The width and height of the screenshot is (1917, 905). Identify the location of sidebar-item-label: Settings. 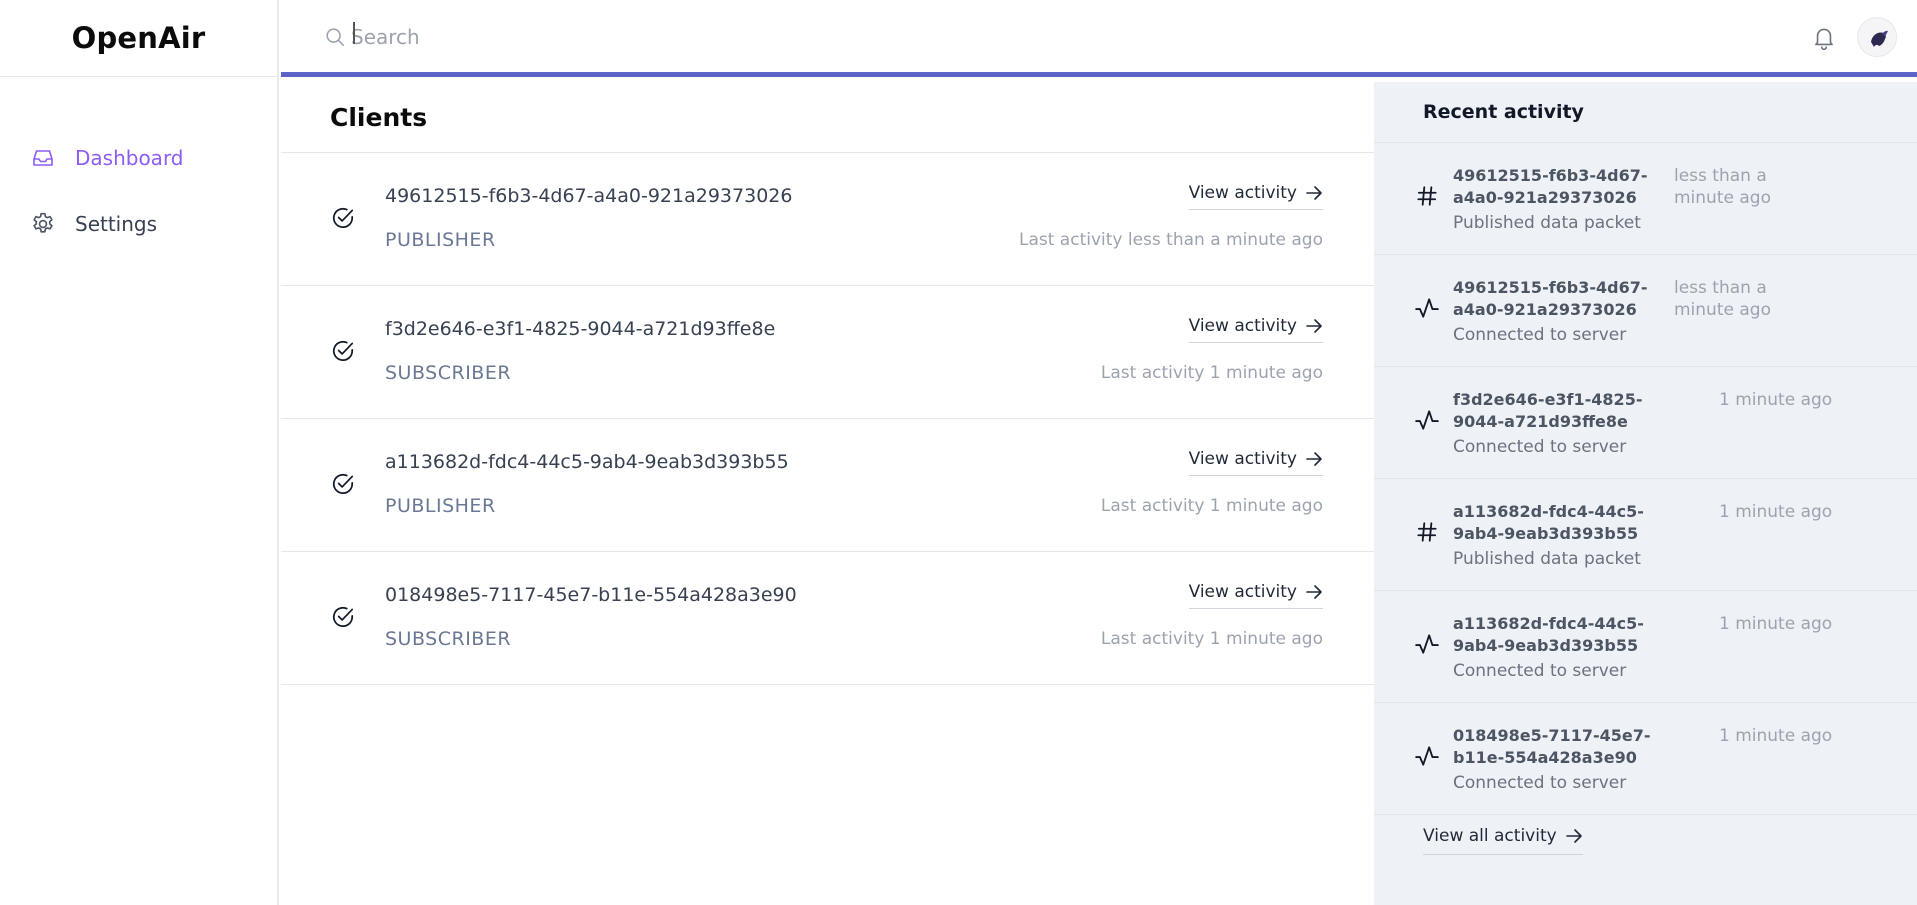
(116, 224).